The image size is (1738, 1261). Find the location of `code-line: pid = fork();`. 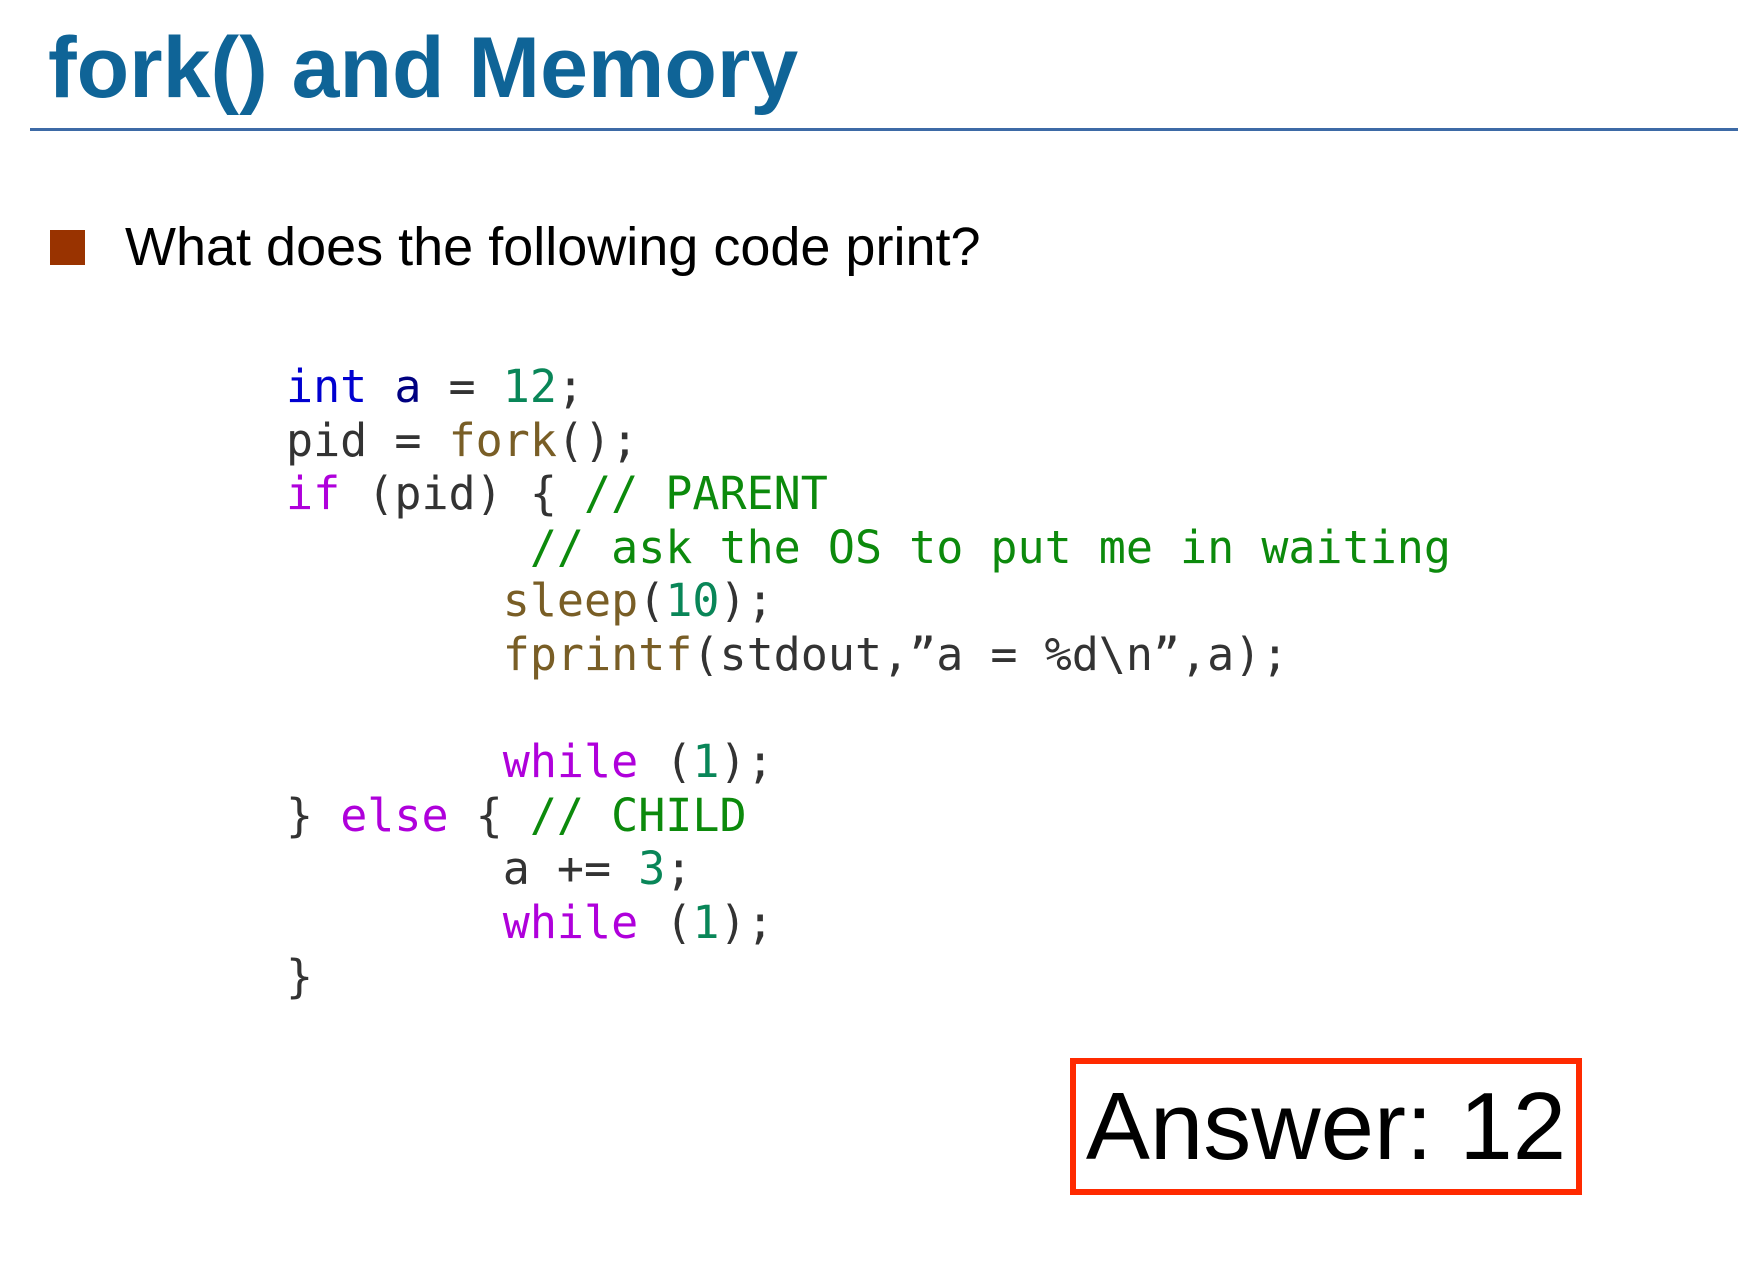

code-line: pid = fork(); is located at coordinates (868, 441).